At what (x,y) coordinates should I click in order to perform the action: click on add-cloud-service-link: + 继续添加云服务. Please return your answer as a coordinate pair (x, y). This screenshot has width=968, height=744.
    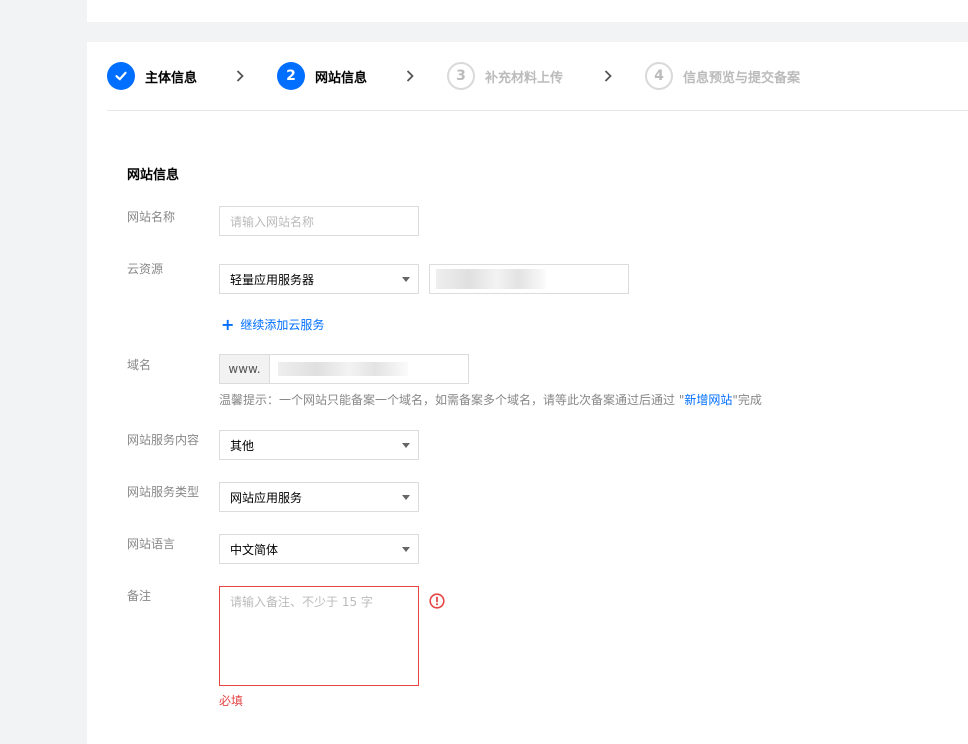
    Looking at the image, I should click on (272, 324).